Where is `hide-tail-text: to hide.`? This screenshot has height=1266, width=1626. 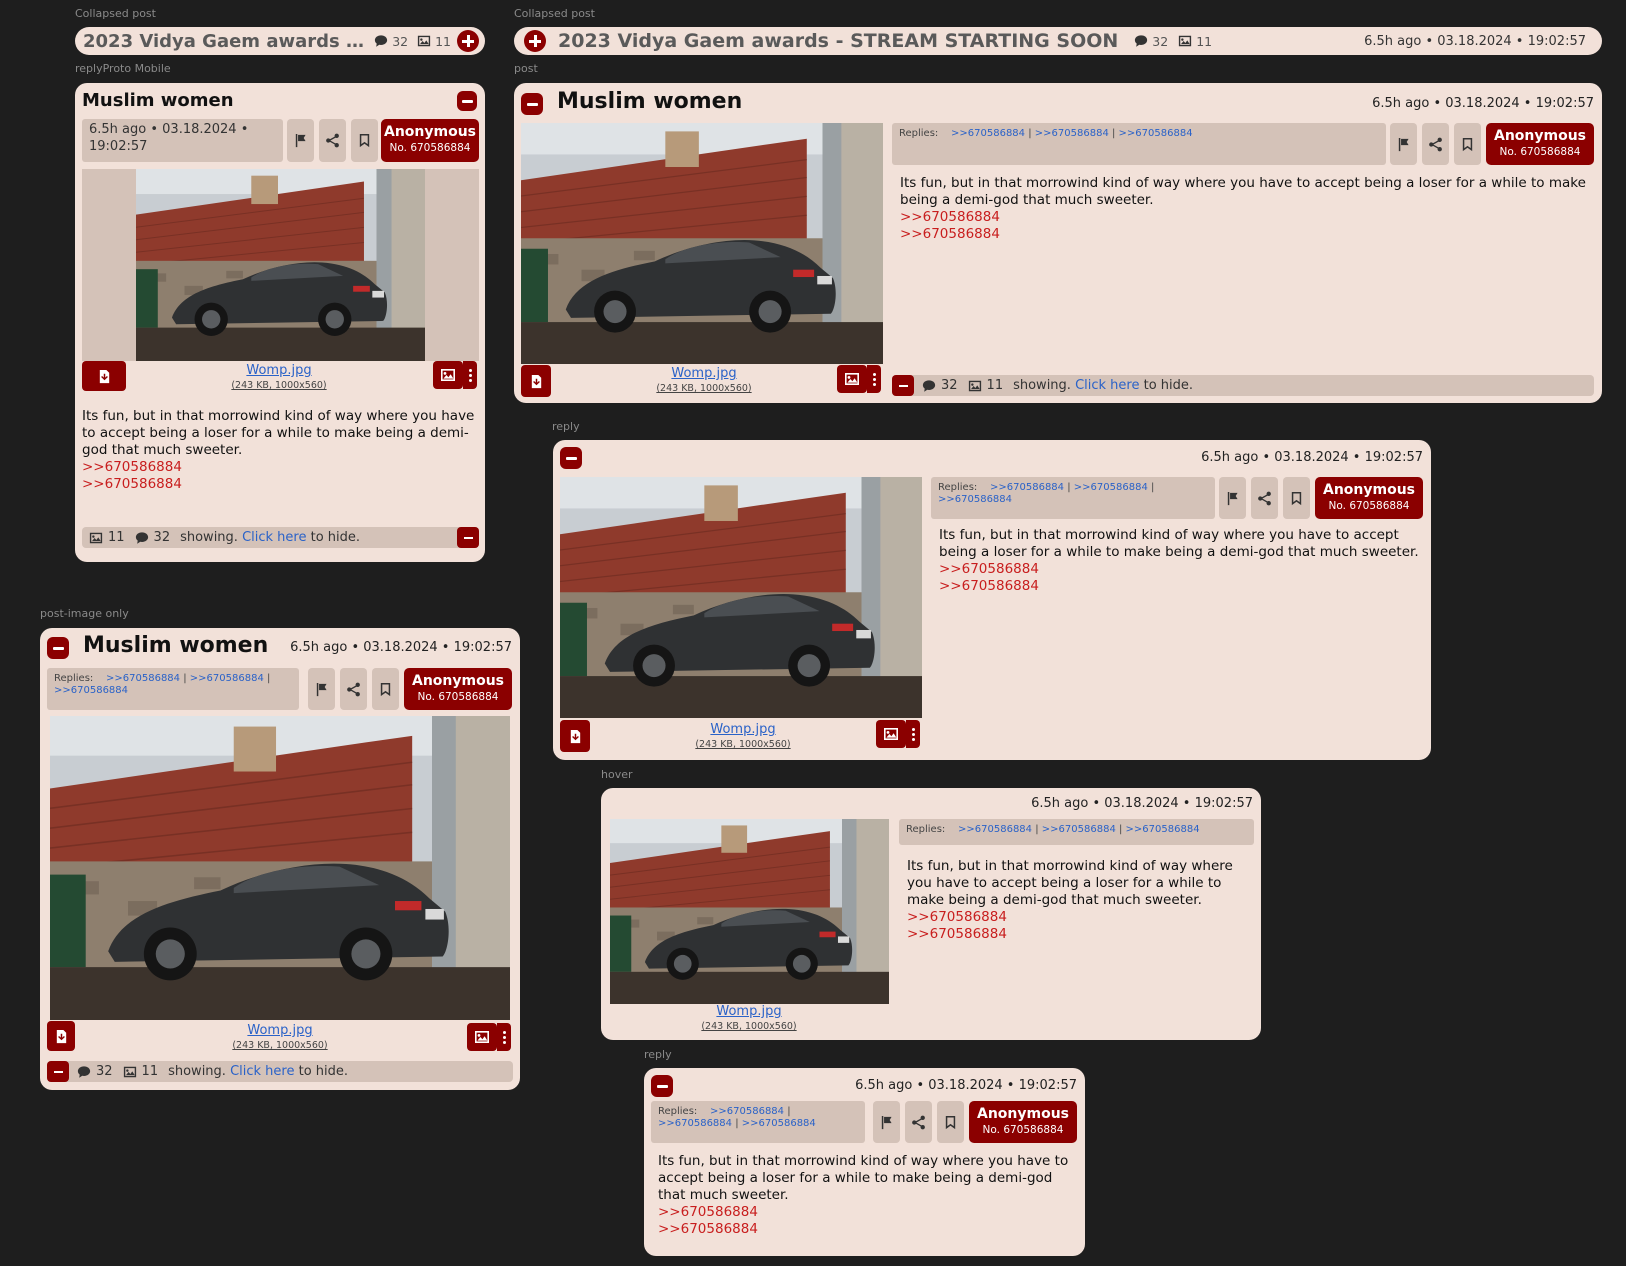 hide-tail-text: to hide. is located at coordinates (335, 537).